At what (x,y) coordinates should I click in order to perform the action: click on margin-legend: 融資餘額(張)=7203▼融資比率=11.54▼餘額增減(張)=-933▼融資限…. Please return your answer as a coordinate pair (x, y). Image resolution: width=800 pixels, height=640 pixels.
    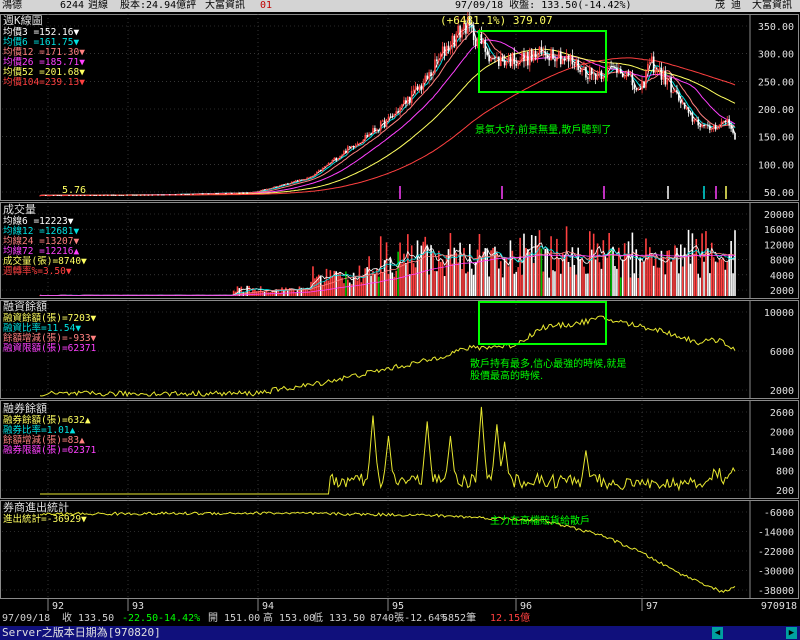
    Looking at the image, I should click on (50, 333).